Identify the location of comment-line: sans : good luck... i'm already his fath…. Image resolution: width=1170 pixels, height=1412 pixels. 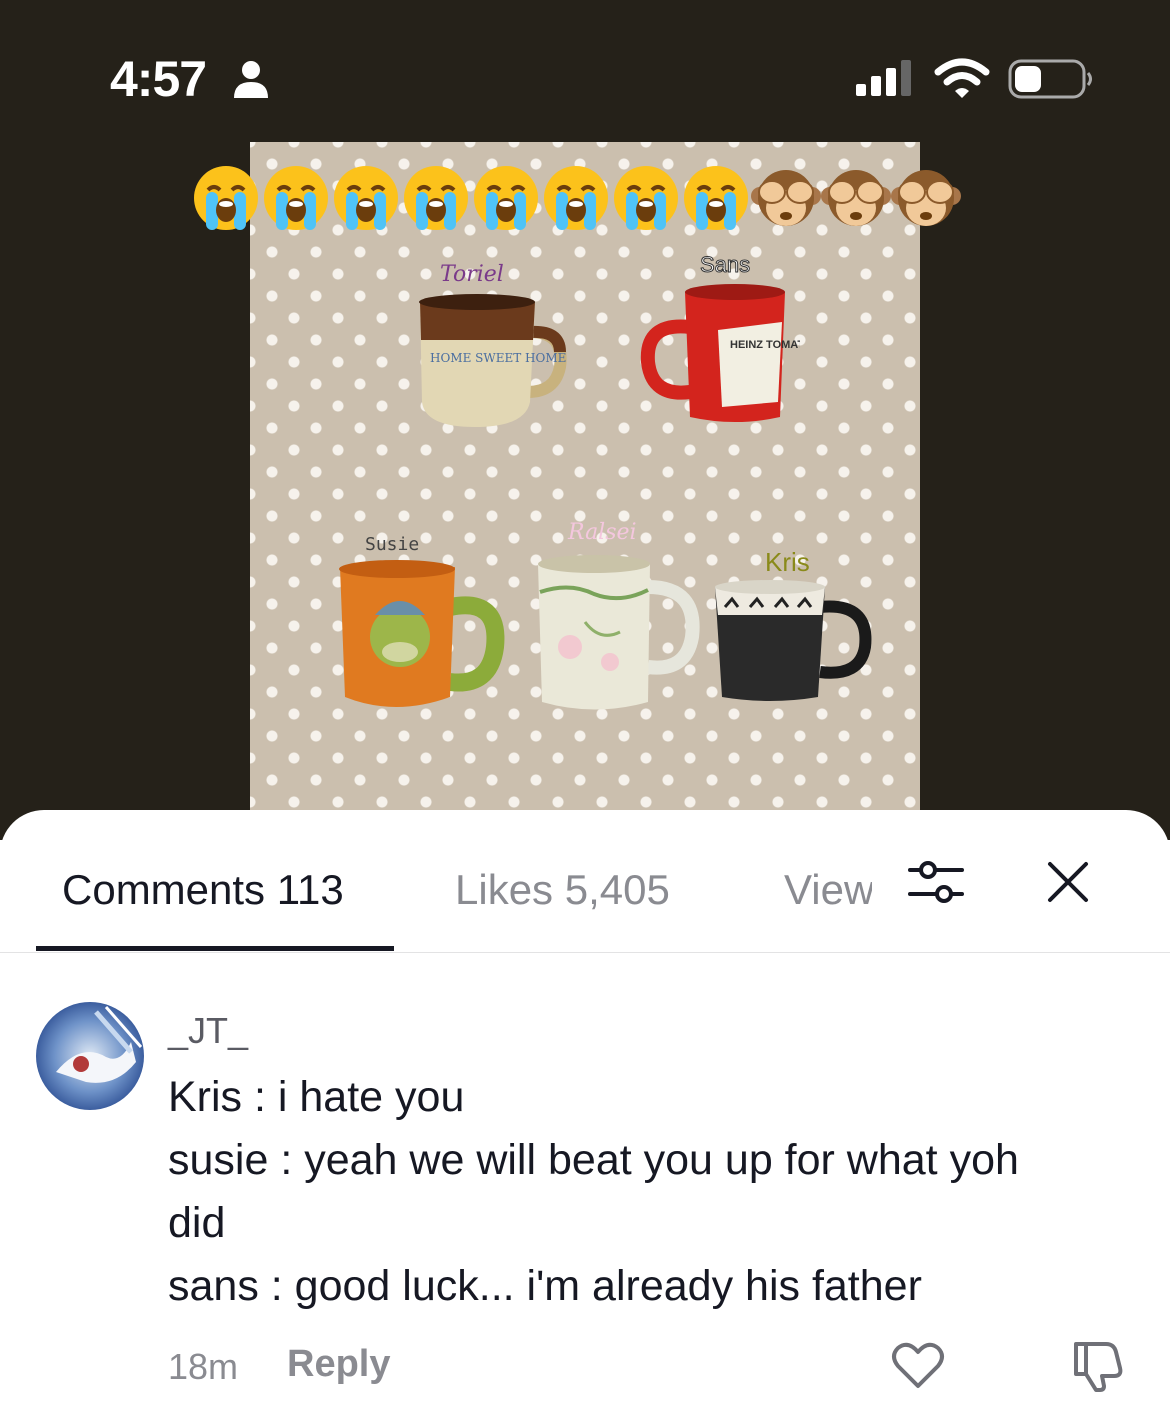
(545, 1286).